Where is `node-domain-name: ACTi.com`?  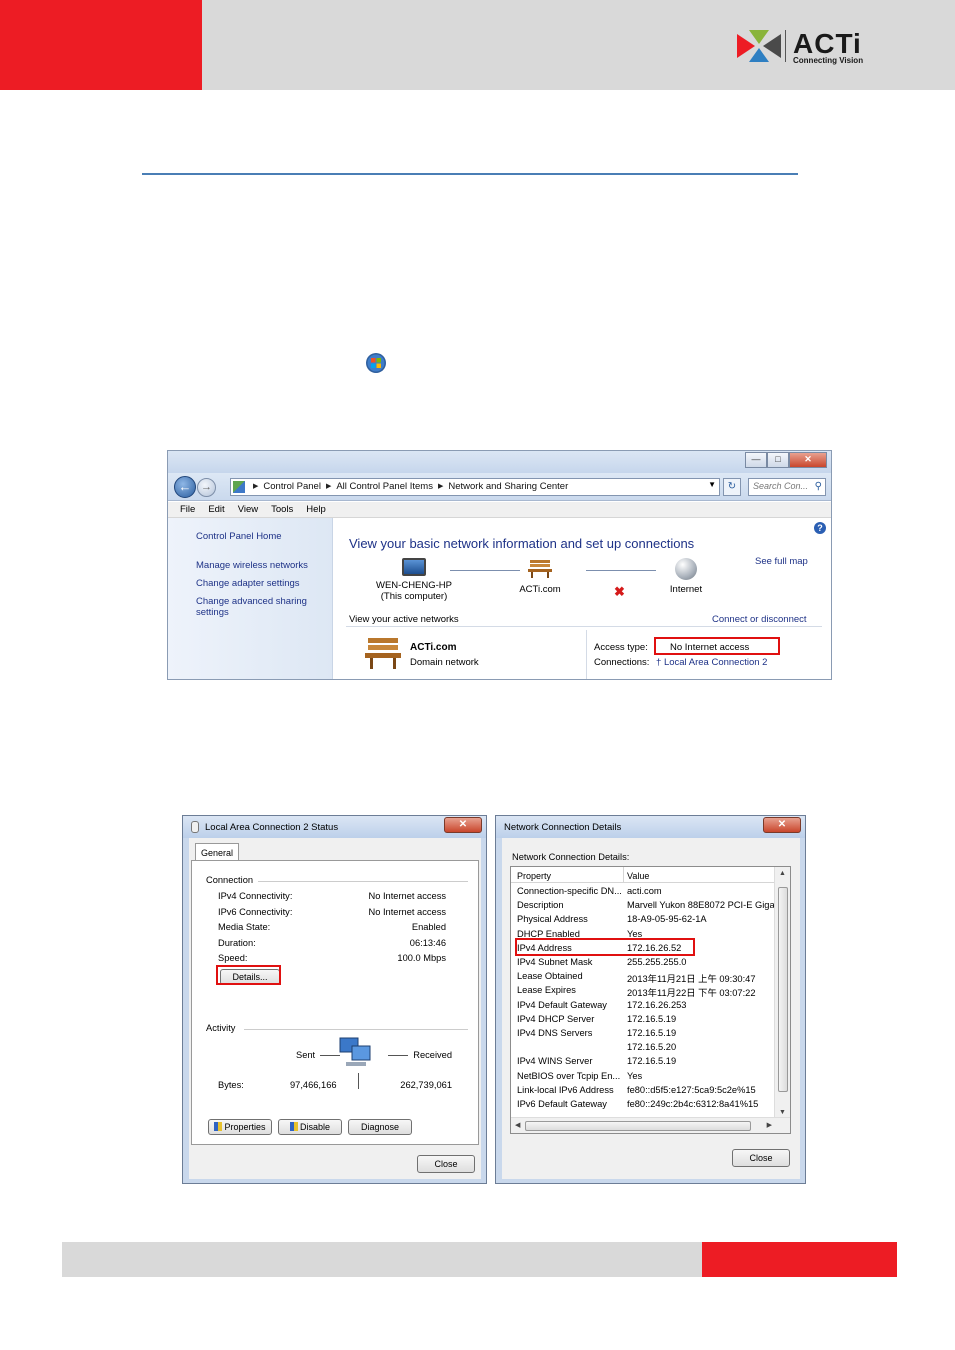 node-domain-name: ACTi.com is located at coordinates (540, 589).